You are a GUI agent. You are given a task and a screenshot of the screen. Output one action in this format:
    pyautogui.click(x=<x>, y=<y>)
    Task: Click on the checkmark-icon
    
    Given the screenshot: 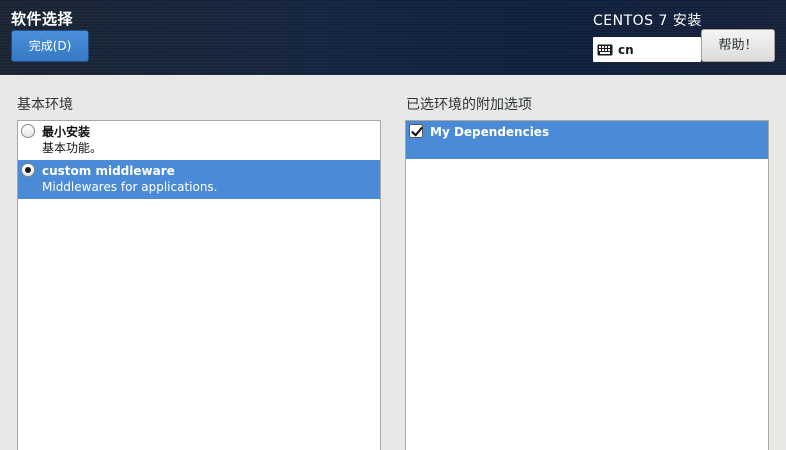 What is the action you would take?
    pyautogui.click(x=417, y=132)
    